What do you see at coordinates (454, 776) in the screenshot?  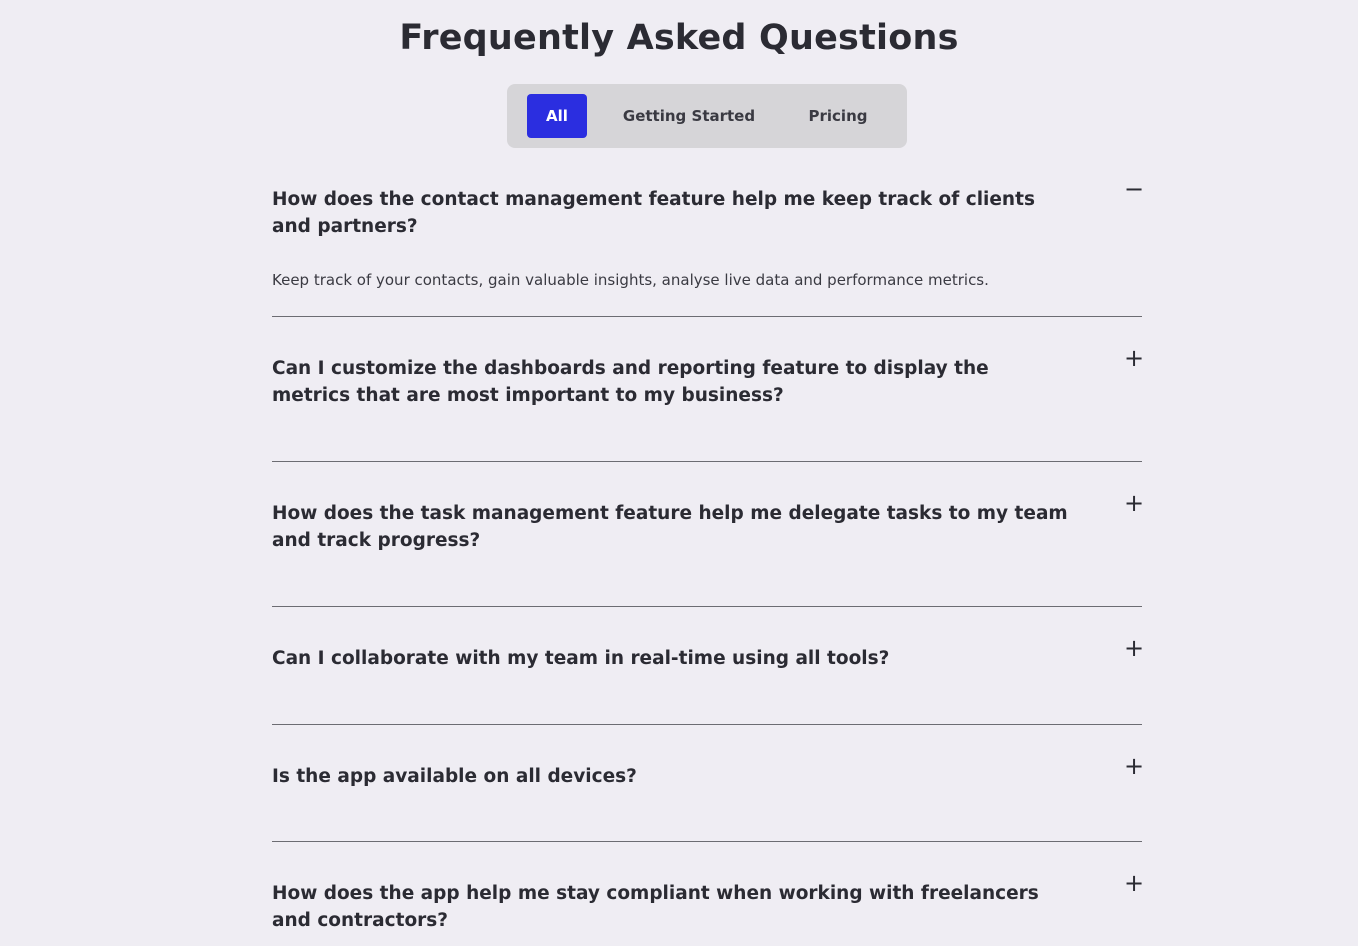 I see `faq-question: Is the app available on all devices?` at bounding box center [454, 776].